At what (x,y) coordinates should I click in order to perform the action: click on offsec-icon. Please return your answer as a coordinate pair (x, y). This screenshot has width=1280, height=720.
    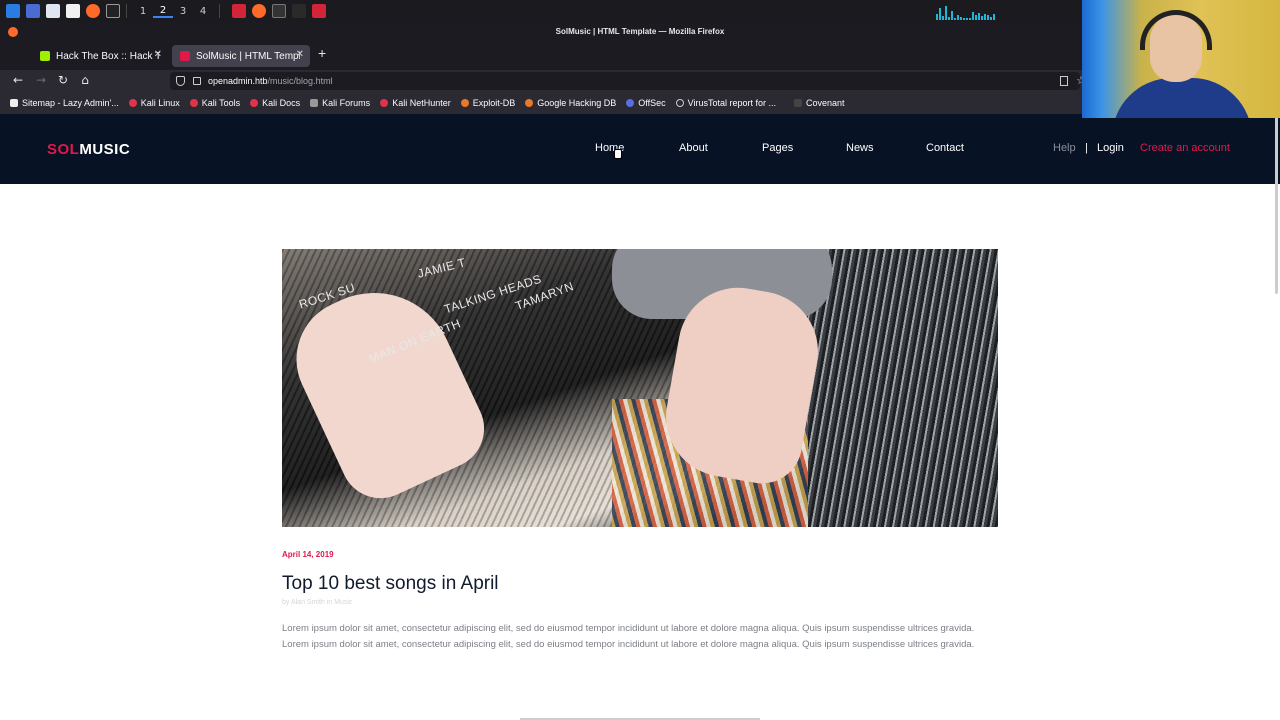
    Looking at the image, I should click on (630, 103).